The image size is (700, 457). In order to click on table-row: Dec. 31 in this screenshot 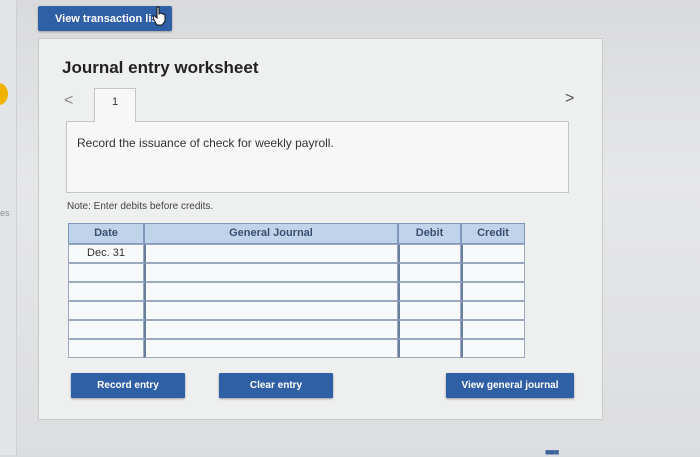, I will do `click(296, 253)`.